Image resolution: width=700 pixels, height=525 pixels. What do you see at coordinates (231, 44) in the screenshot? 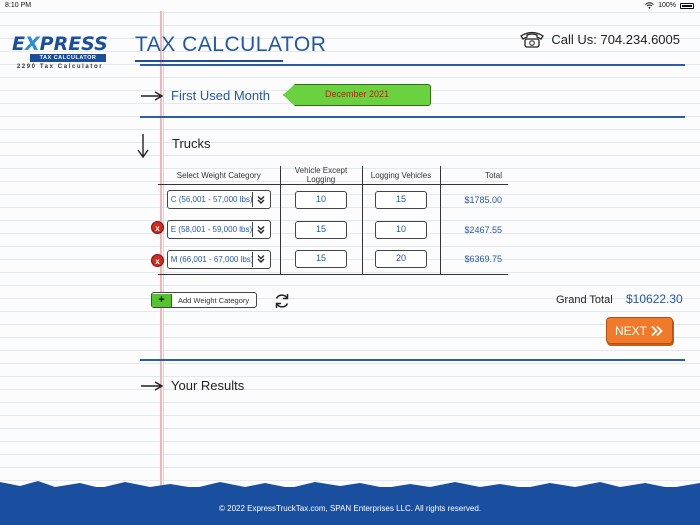
I see `page-title: TAX CALCULATOR` at bounding box center [231, 44].